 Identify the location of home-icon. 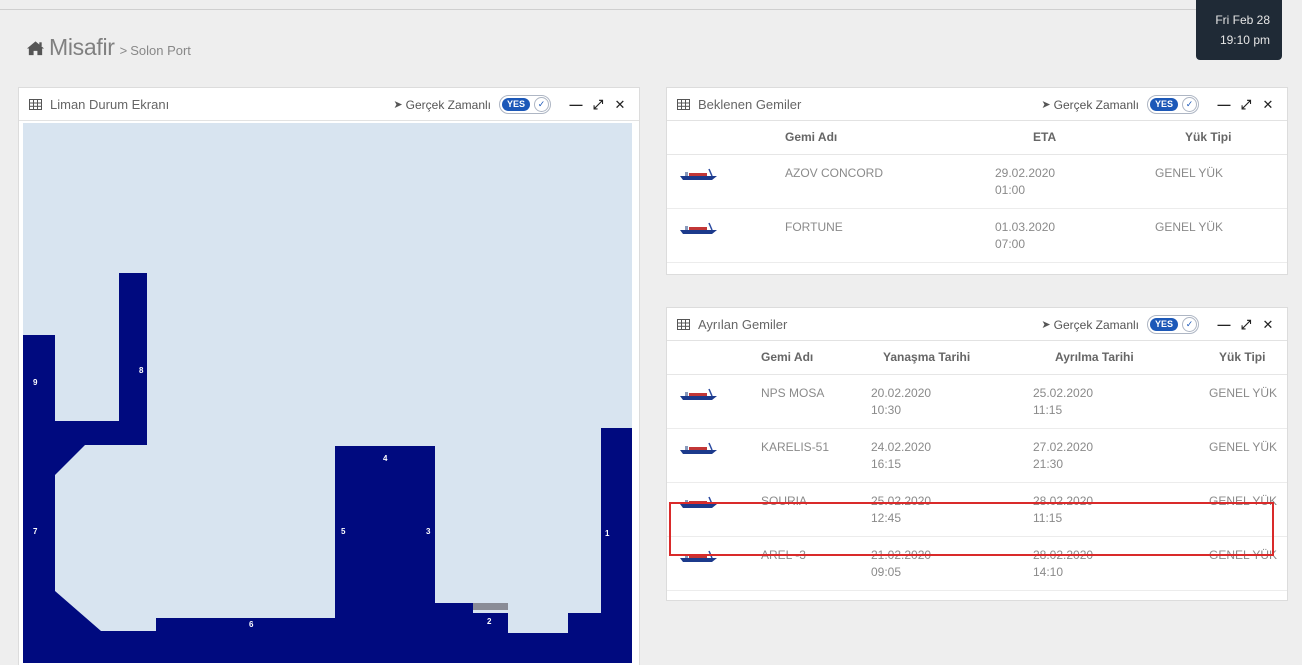
(35, 48).